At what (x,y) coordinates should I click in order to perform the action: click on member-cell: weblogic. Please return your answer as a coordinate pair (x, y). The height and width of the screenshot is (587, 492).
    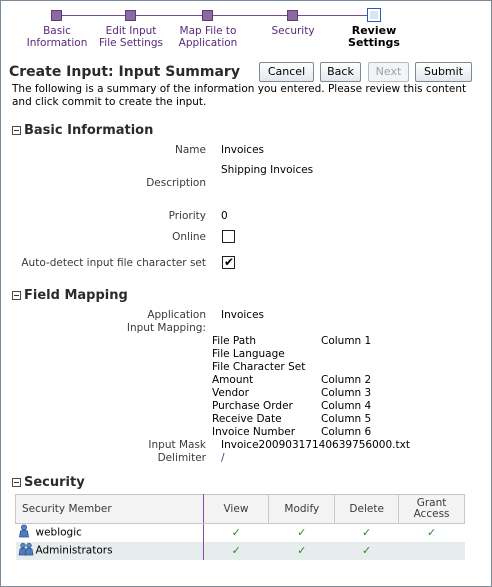
    Looking at the image, I should click on (109, 532).